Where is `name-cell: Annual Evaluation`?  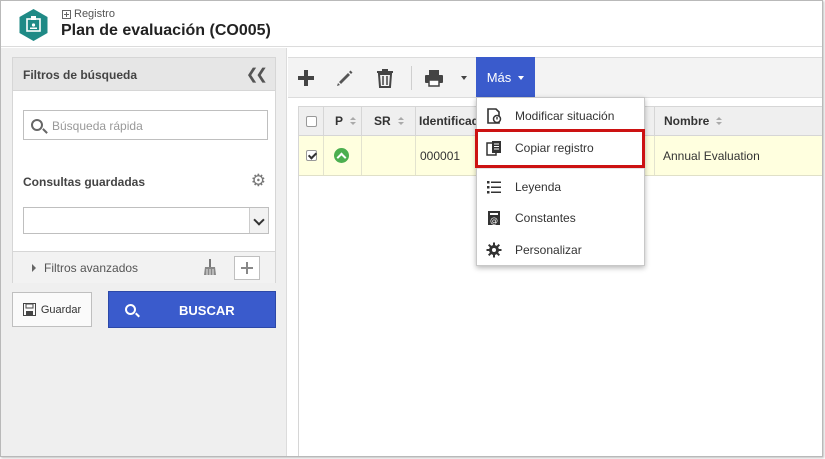 name-cell: Annual Evaluation is located at coordinates (738, 155).